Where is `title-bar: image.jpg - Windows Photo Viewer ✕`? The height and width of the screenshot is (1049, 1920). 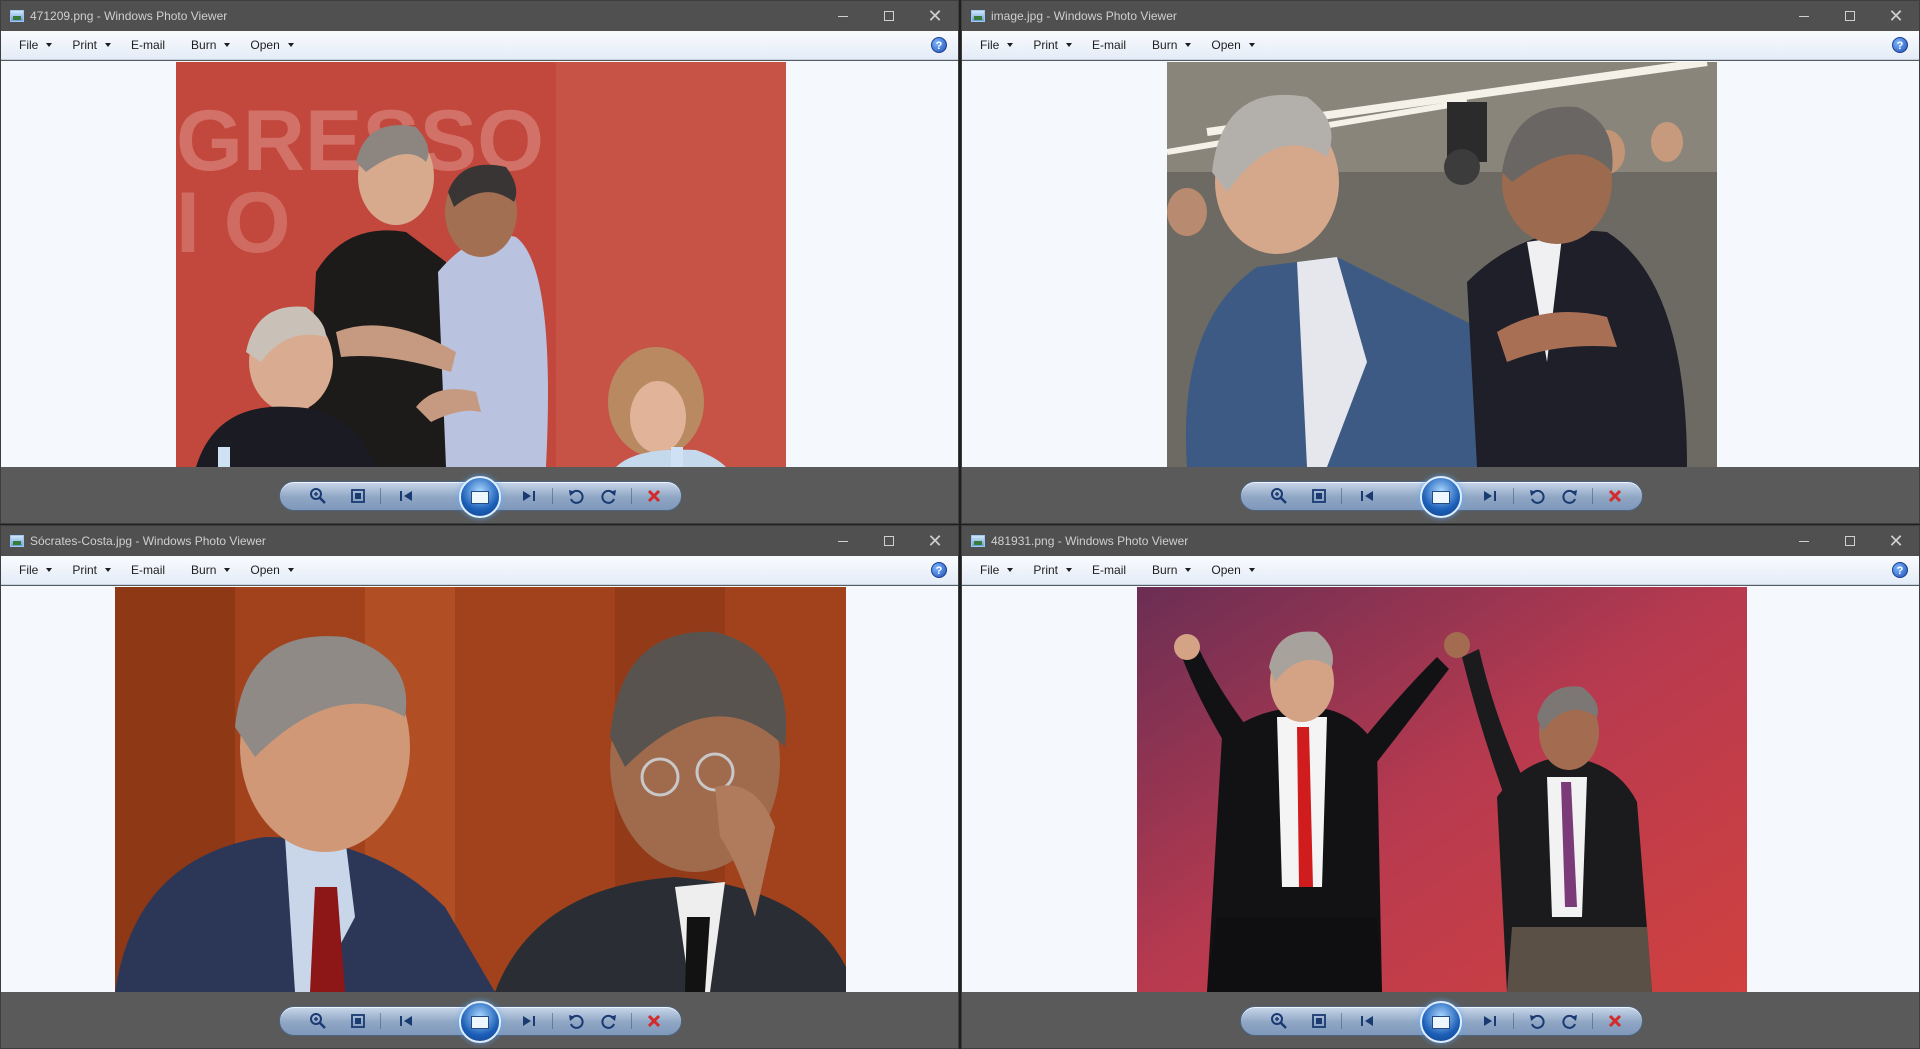
title-bar: image.jpg - Windows Photo Viewer ✕ is located at coordinates (1440, 16).